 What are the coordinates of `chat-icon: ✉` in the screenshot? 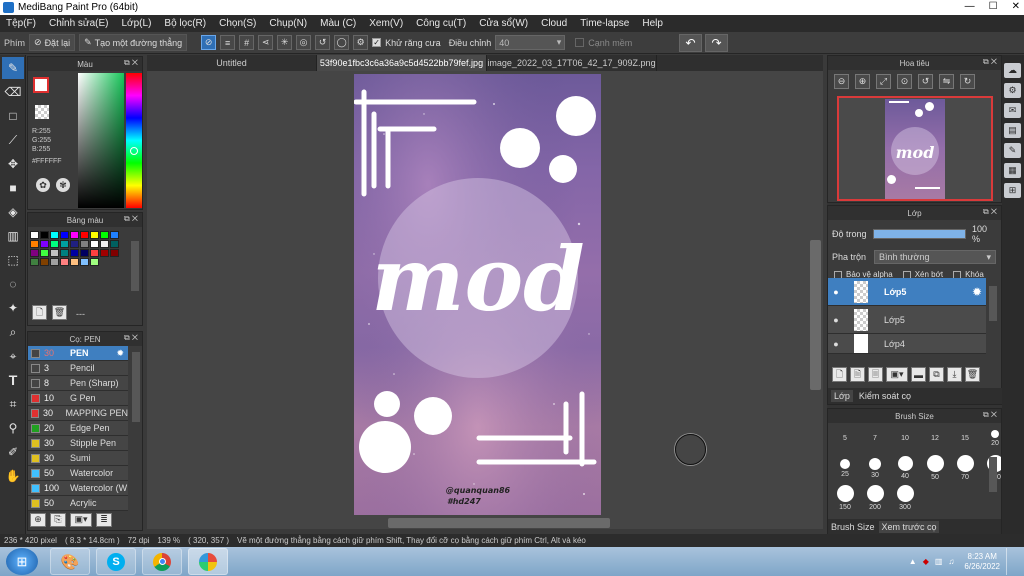 It's located at (1012, 110).